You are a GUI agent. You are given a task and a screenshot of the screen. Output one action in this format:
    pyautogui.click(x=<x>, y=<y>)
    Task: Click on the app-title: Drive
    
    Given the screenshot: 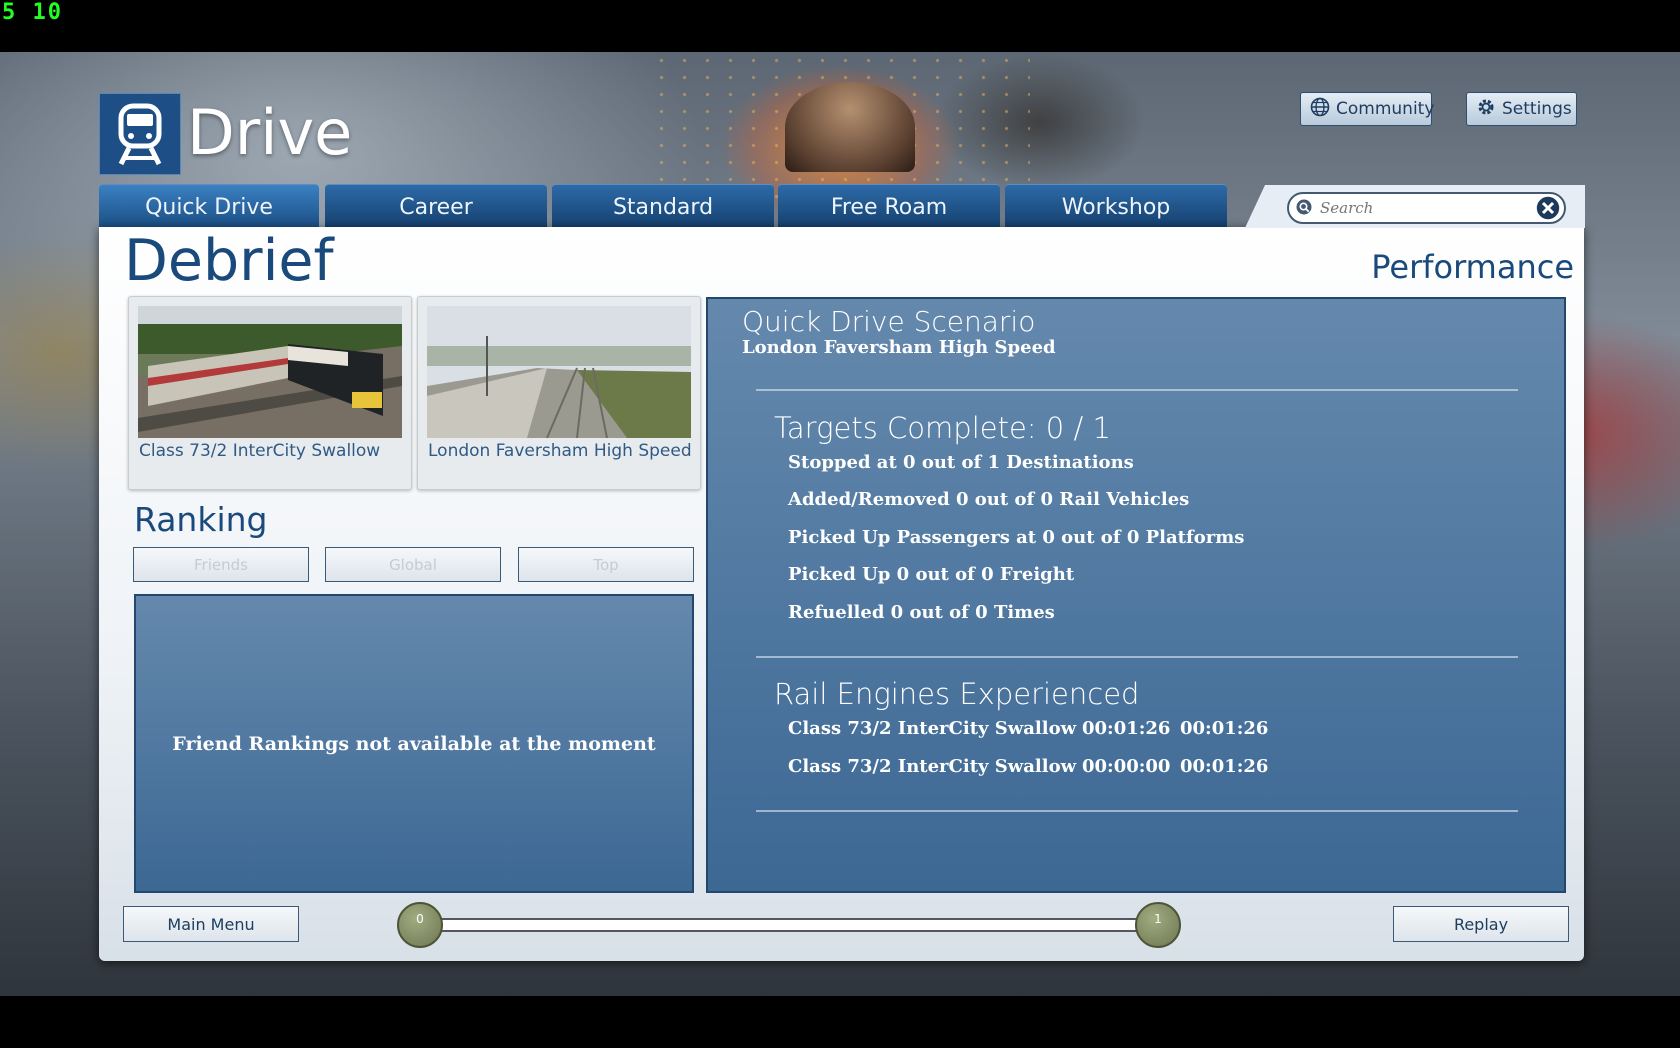 What is the action you would take?
    pyautogui.click(x=270, y=132)
    